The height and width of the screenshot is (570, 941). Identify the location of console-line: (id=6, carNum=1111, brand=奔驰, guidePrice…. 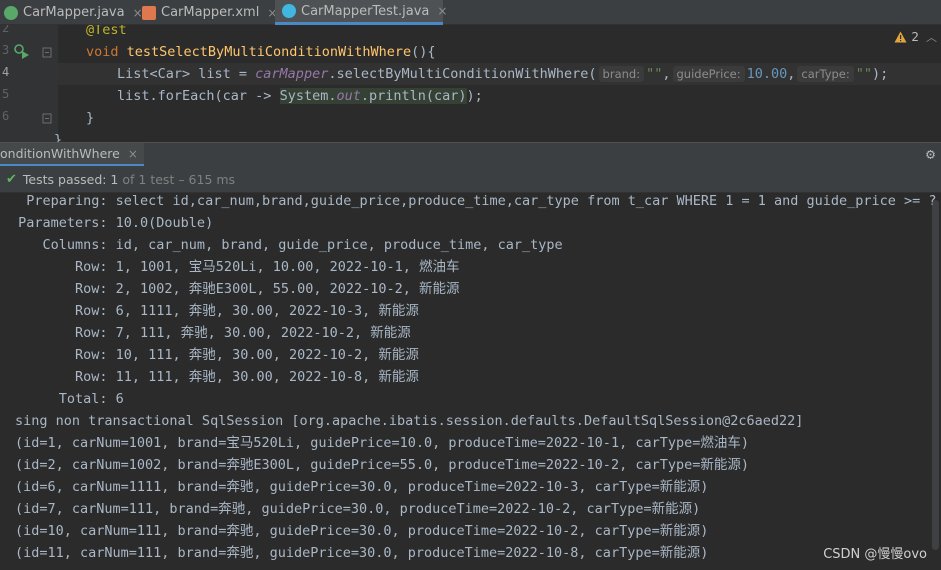
(362, 487).